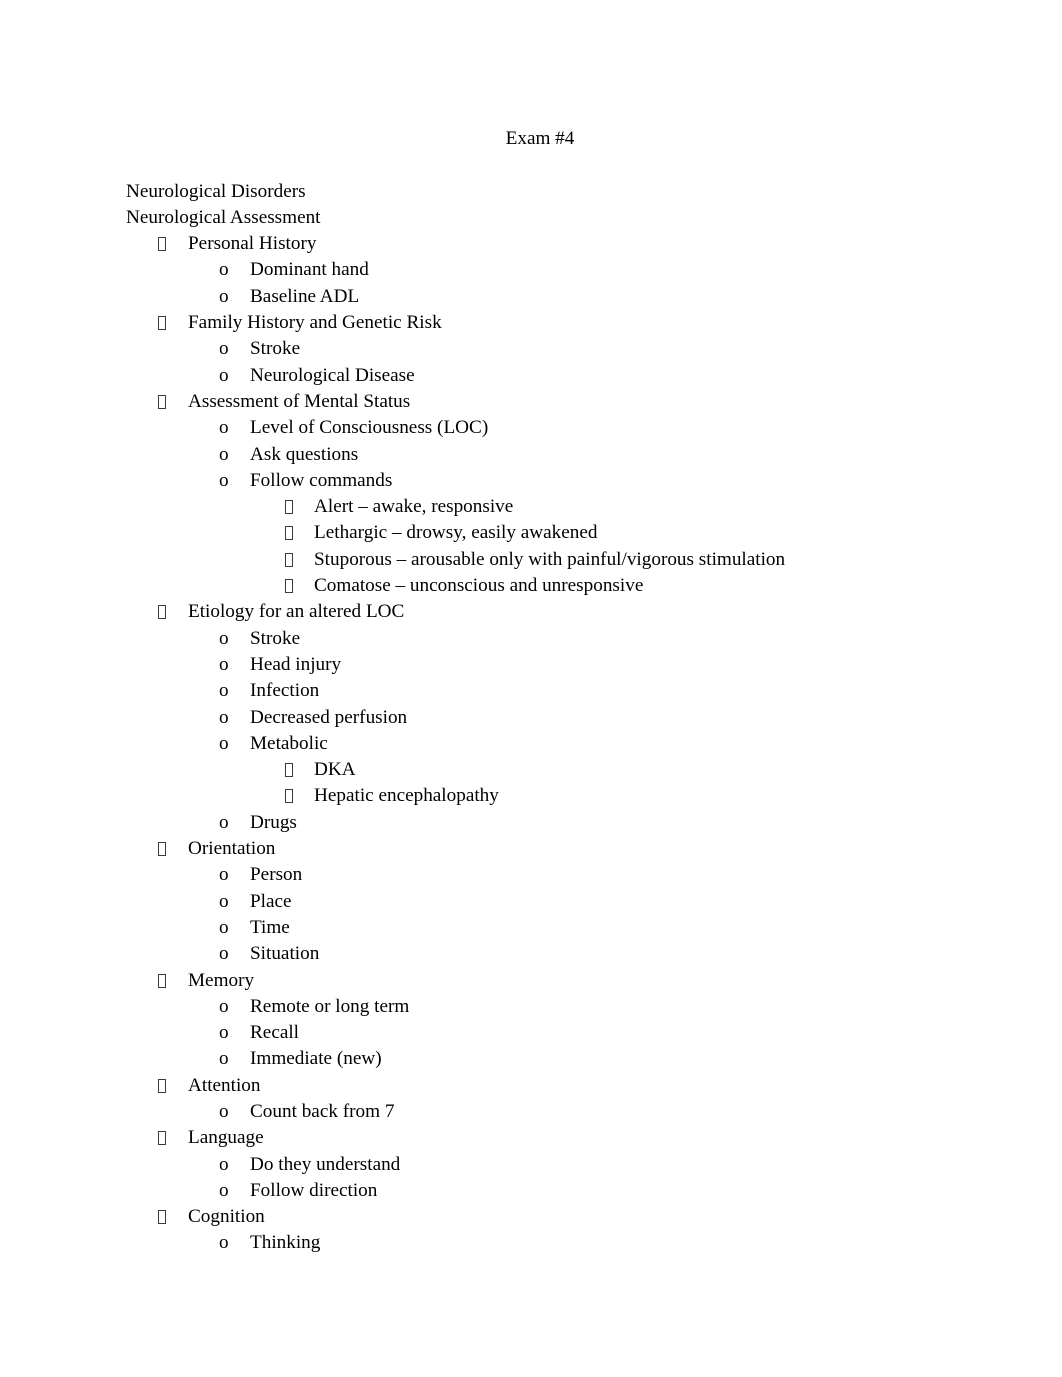  What do you see at coordinates (531, 1007) in the screenshot?
I see `outline-item-level-2: o Remote or long term` at bounding box center [531, 1007].